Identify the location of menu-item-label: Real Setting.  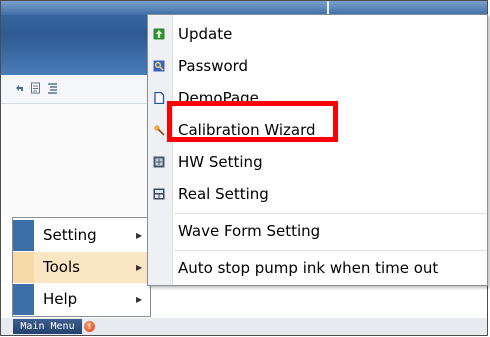
(223, 194).